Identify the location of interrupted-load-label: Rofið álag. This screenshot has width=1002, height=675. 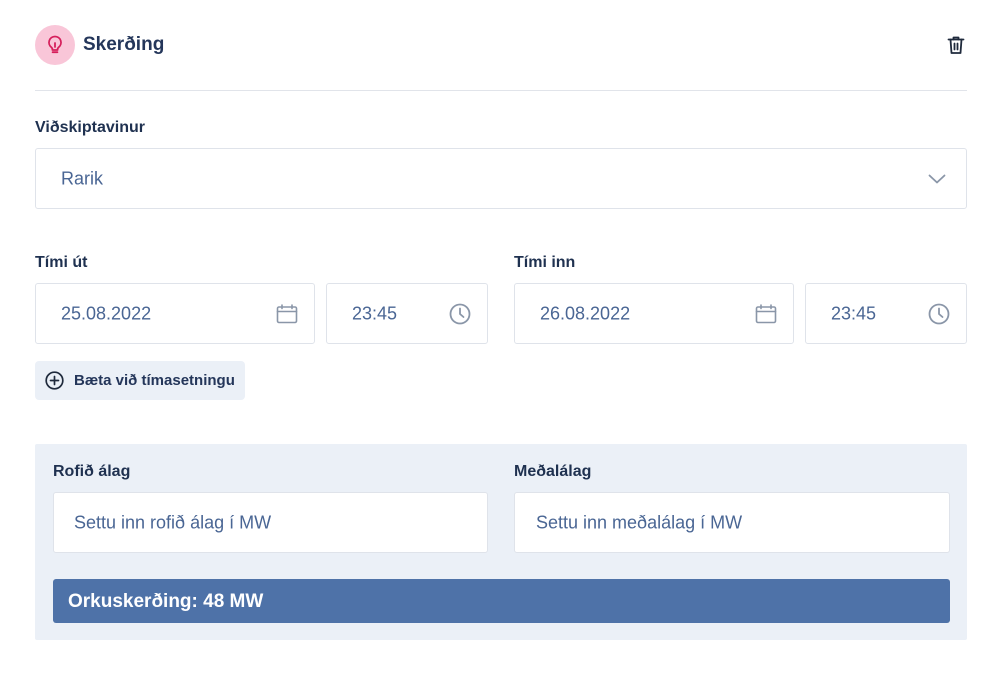
(92, 471).